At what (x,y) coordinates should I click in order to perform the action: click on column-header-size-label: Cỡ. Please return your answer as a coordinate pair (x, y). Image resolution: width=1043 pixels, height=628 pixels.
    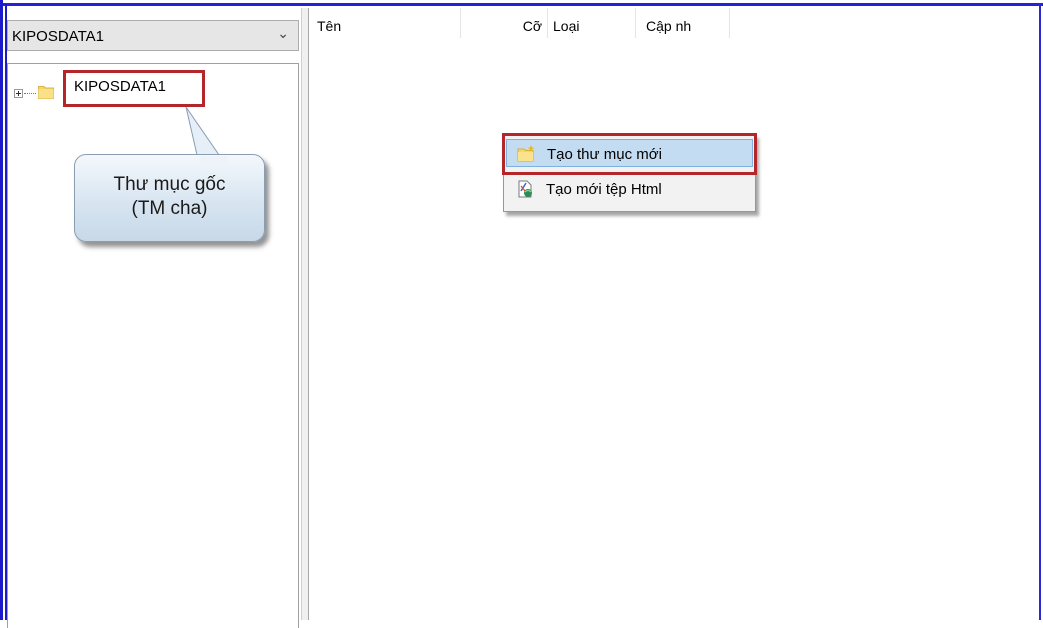
    Looking at the image, I should click on (532, 26).